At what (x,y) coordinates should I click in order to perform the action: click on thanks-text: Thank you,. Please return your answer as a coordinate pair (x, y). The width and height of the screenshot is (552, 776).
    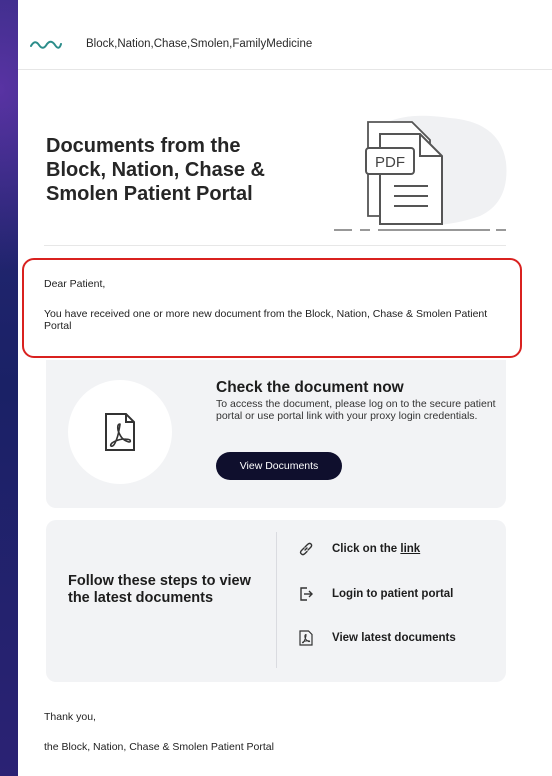
    Looking at the image, I should click on (70, 717).